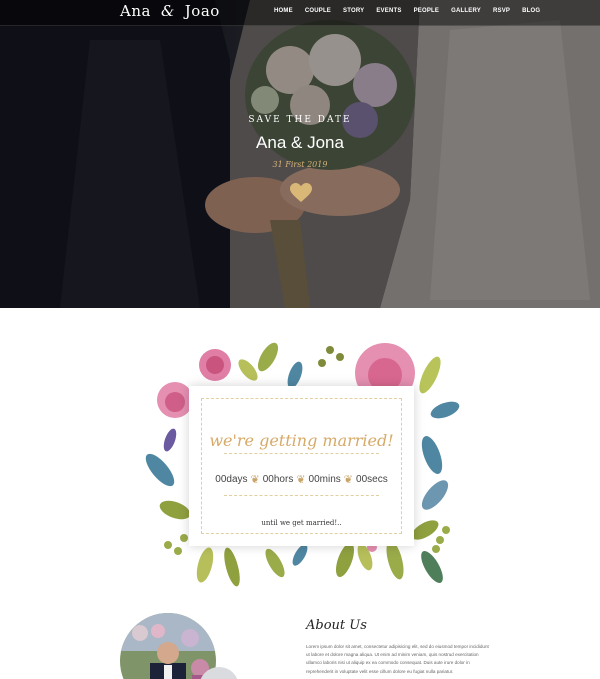 The height and width of the screenshot is (679, 600). I want to click on site-logo: Ana & Joao, so click(170, 11).